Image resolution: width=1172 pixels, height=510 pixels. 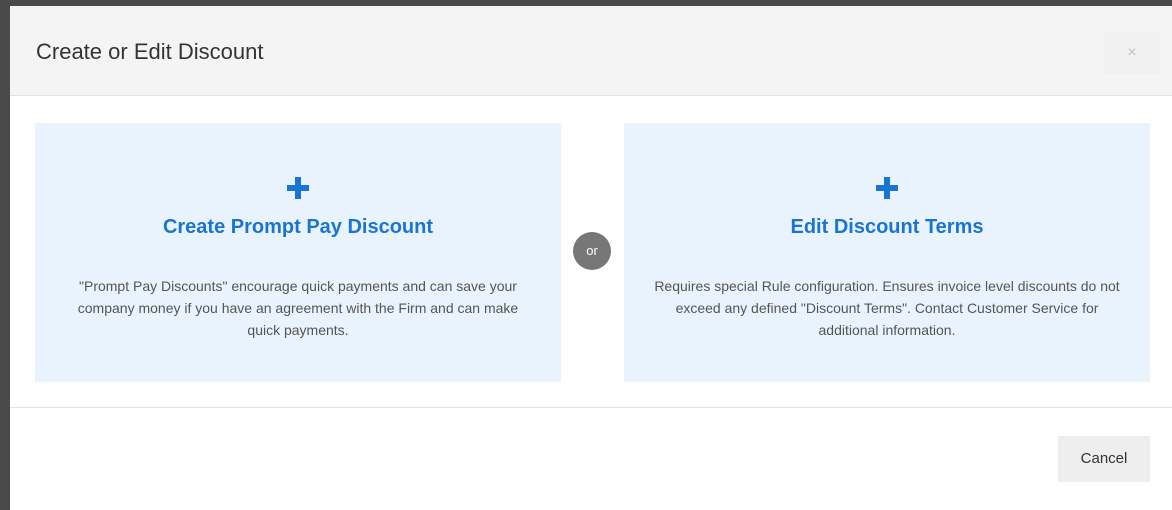 I want to click on dialog-title: Create or Edit Discount, so click(x=150, y=51).